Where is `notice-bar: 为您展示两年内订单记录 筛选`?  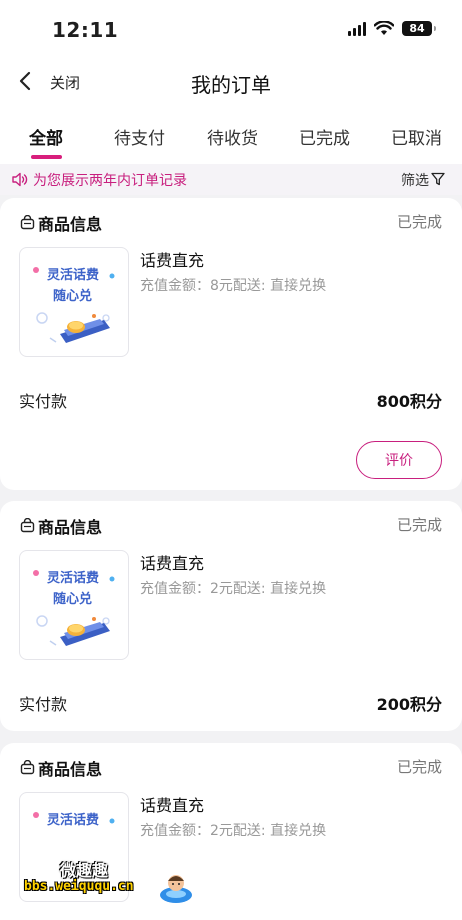 notice-bar: 为您展示两年内订单记录 筛选 is located at coordinates (231, 179).